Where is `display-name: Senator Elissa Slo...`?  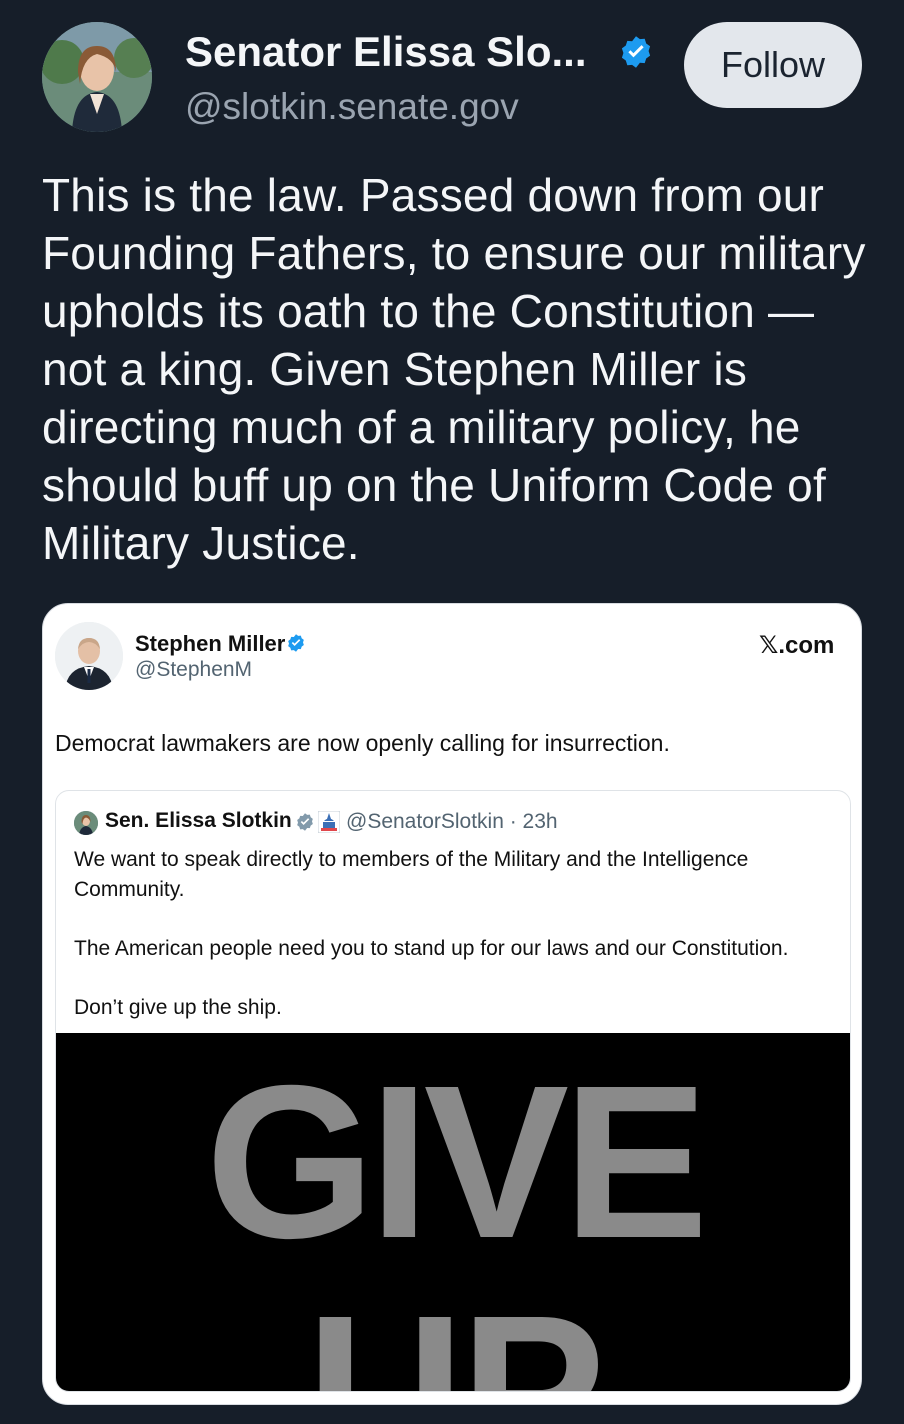 display-name: Senator Elissa Slo... is located at coordinates (385, 52).